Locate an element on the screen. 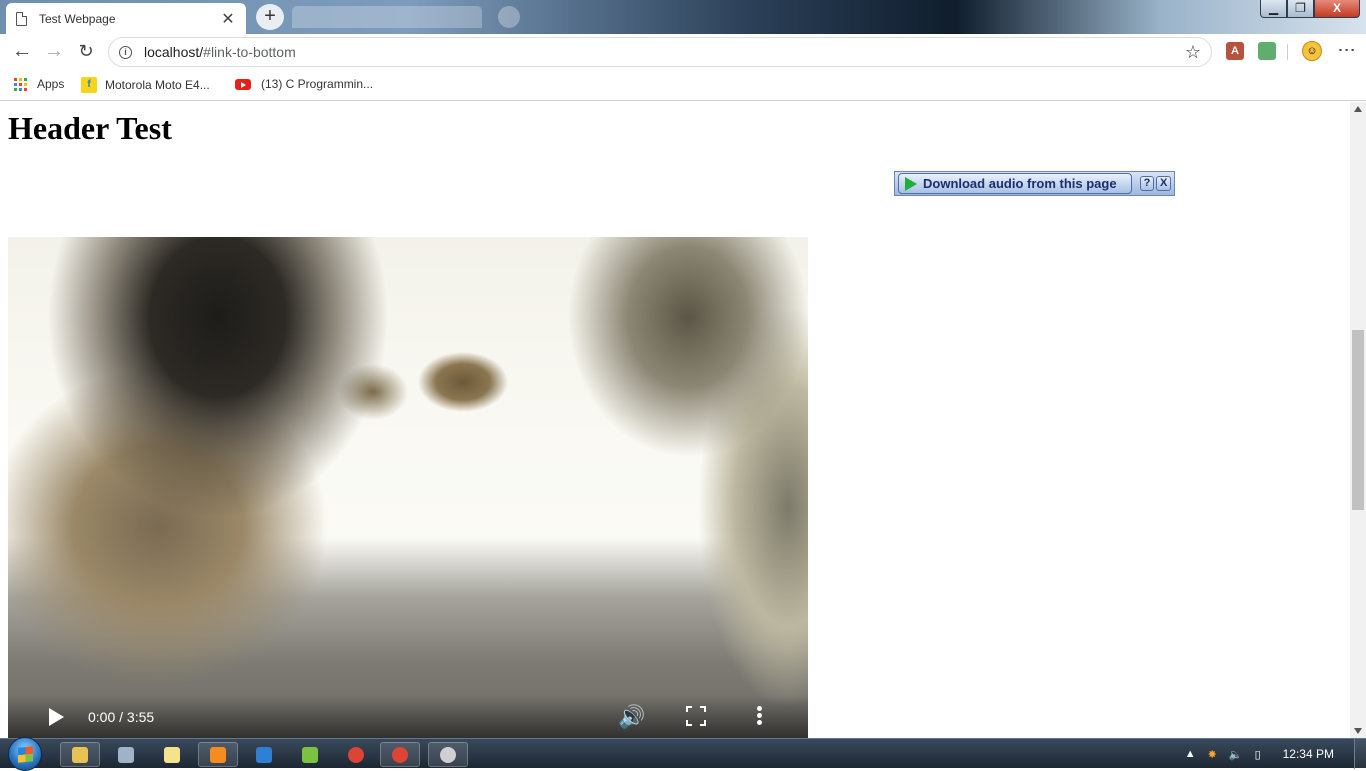  window-controls: ▁ ❐ X is located at coordinates (1310, 9).